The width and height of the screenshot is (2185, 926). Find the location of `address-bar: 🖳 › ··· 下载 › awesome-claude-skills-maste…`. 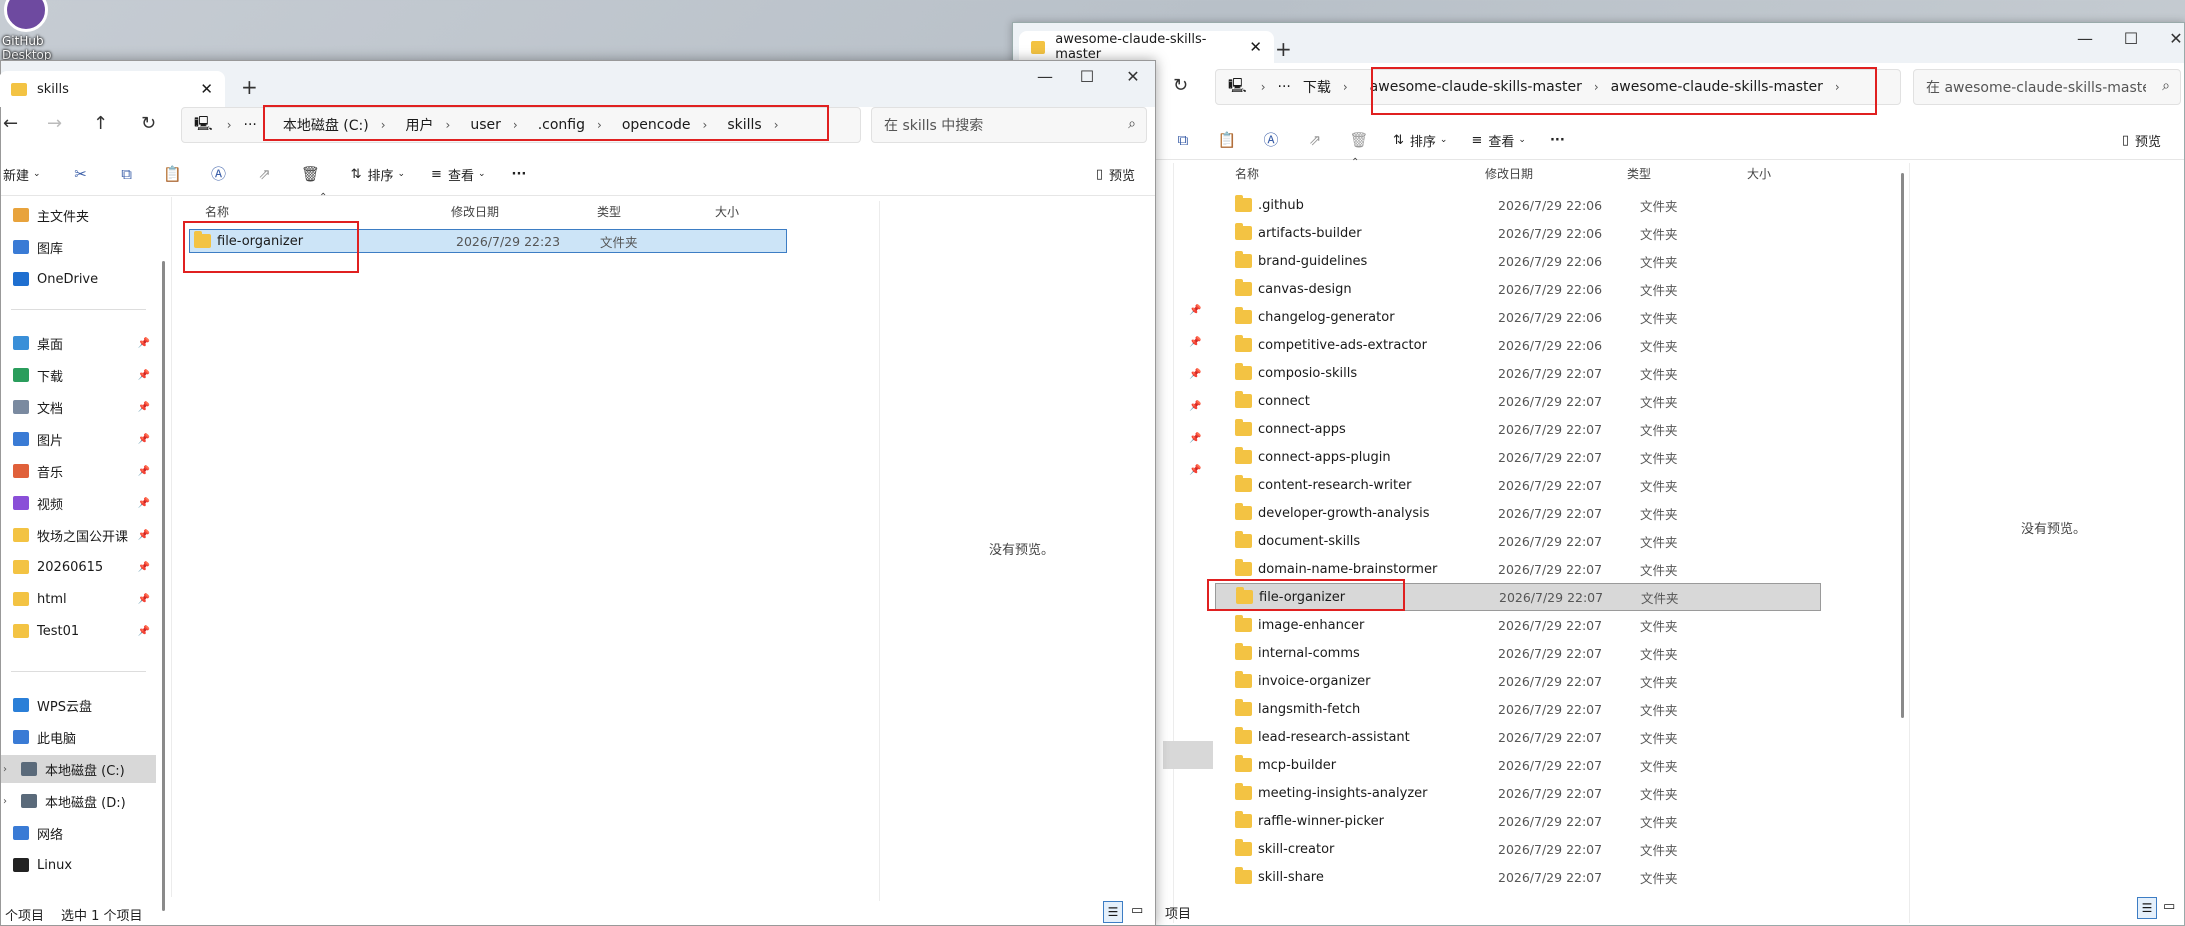

address-bar: 🖳 › ··· 下载 › awesome-claude-skills-maste… is located at coordinates (1558, 87).